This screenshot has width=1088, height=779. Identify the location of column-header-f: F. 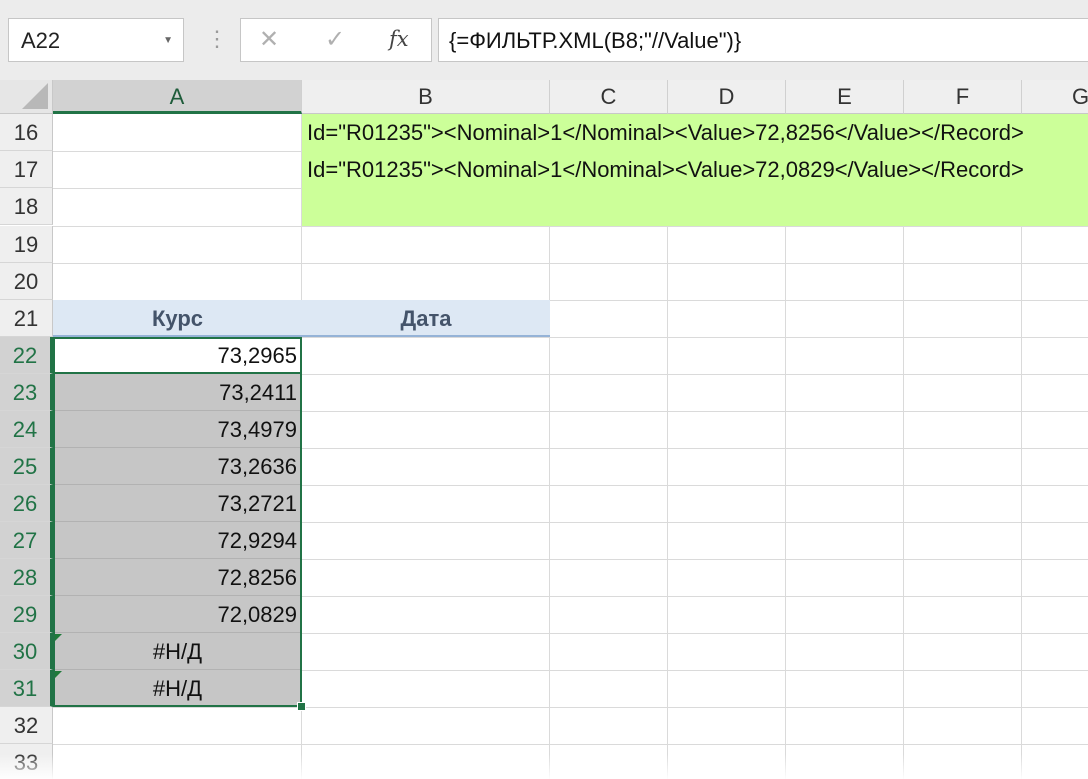
(963, 97).